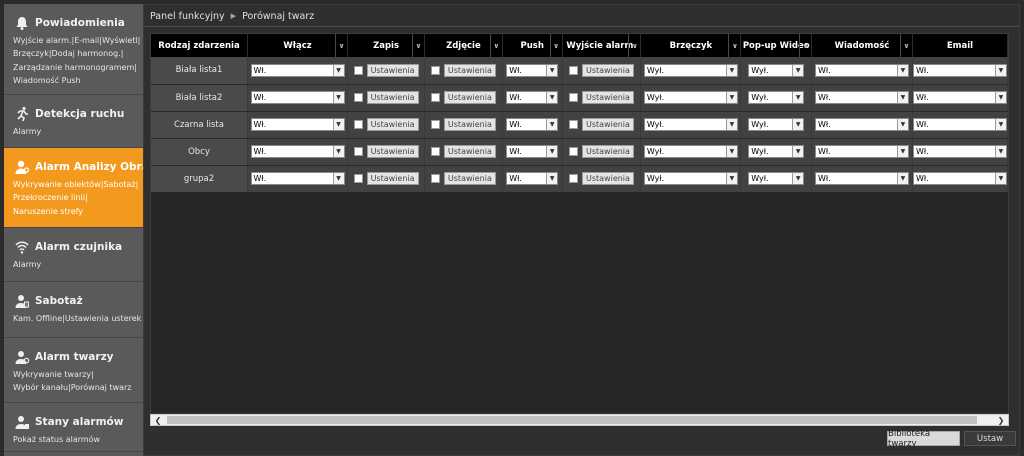  What do you see at coordinates (77, 211) in the screenshot?
I see `sidebar-link: Naruszenie strefy` at bounding box center [77, 211].